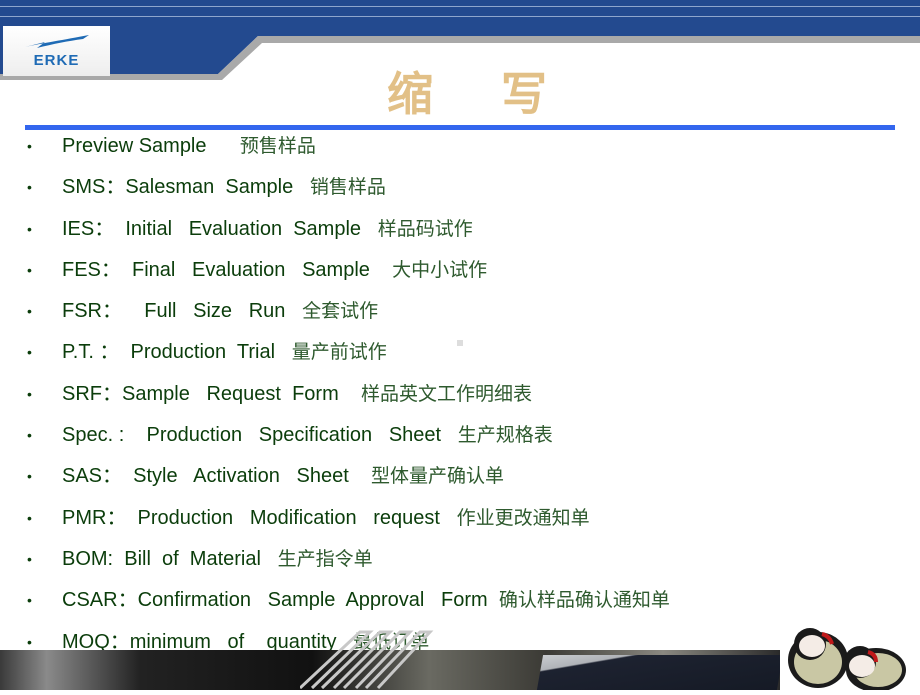 Image resolution: width=920 pixels, height=695 pixels. What do you see at coordinates (440, 269) in the screenshot?
I see `chinese-meaning: 大中小试作` at bounding box center [440, 269].